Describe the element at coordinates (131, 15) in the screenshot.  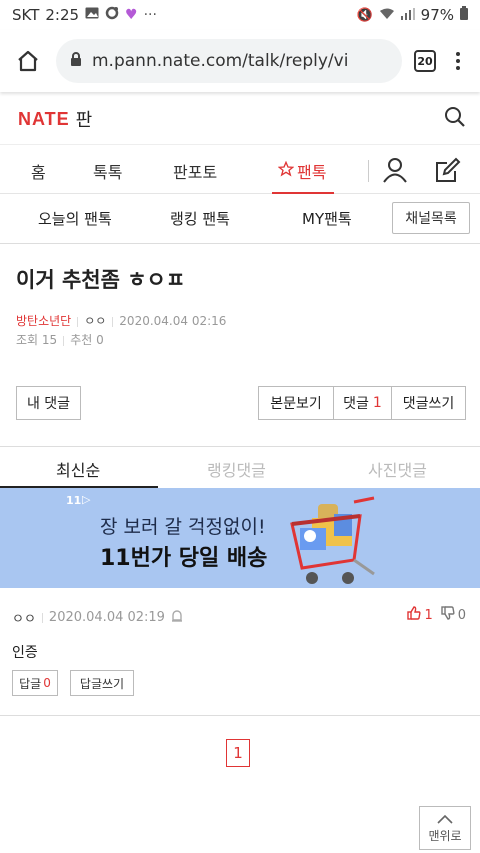
I see `heart-icon: ♥` at that location.